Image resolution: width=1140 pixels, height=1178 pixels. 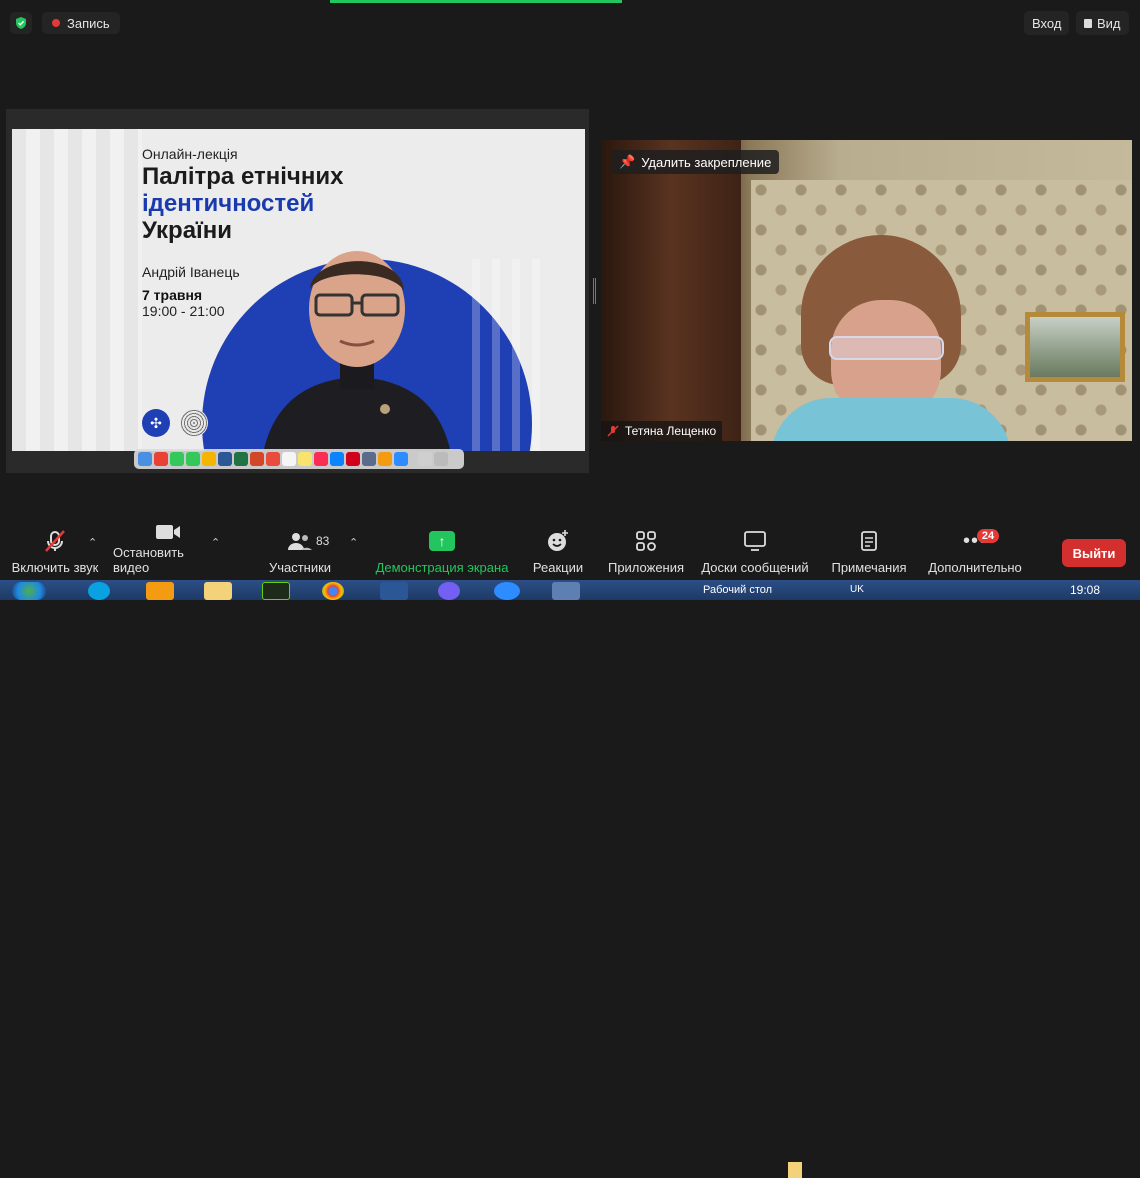 I want to click on unpin-button: 📌 Удалить закрепление, so click(x=695, y=162).